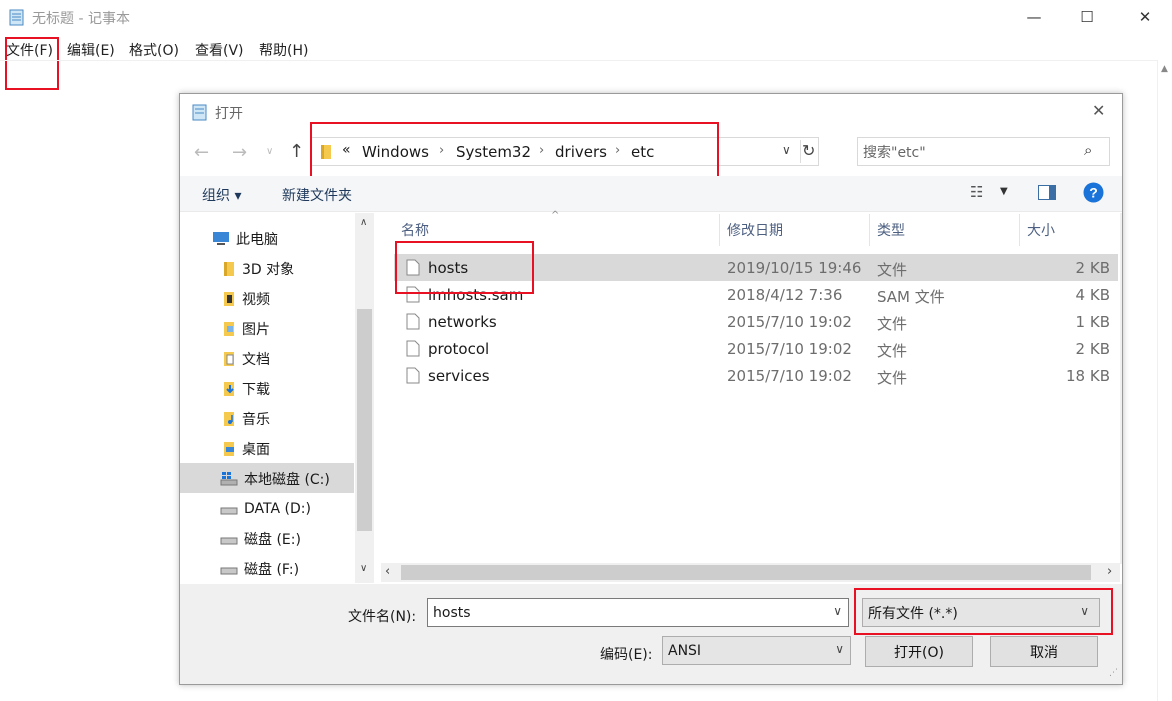  What do you see at coordinates (1109, 571) in the screenshot?
I see `scroll-right-chevron-icon: ›` at bounding box center [1109, 571].